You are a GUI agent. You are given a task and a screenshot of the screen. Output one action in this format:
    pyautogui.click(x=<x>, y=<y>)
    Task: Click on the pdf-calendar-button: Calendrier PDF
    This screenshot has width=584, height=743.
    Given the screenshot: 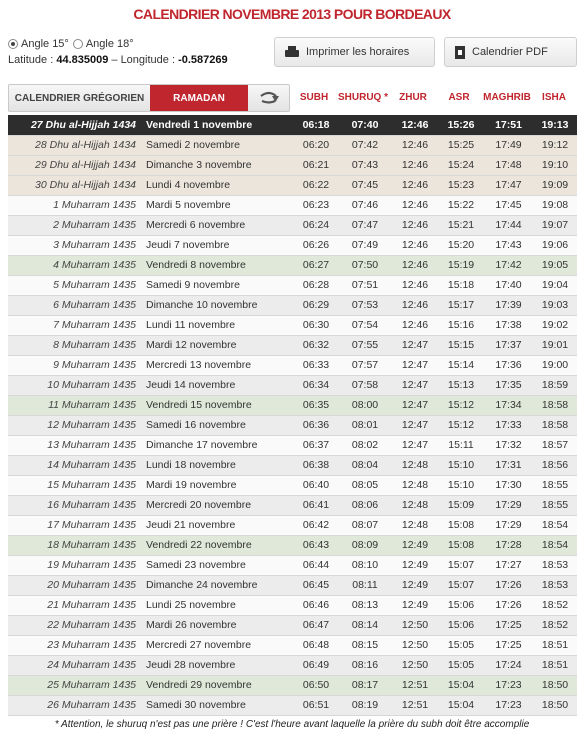 What is the action you would take?
    pyautogui.click(x=510, y=52)
    